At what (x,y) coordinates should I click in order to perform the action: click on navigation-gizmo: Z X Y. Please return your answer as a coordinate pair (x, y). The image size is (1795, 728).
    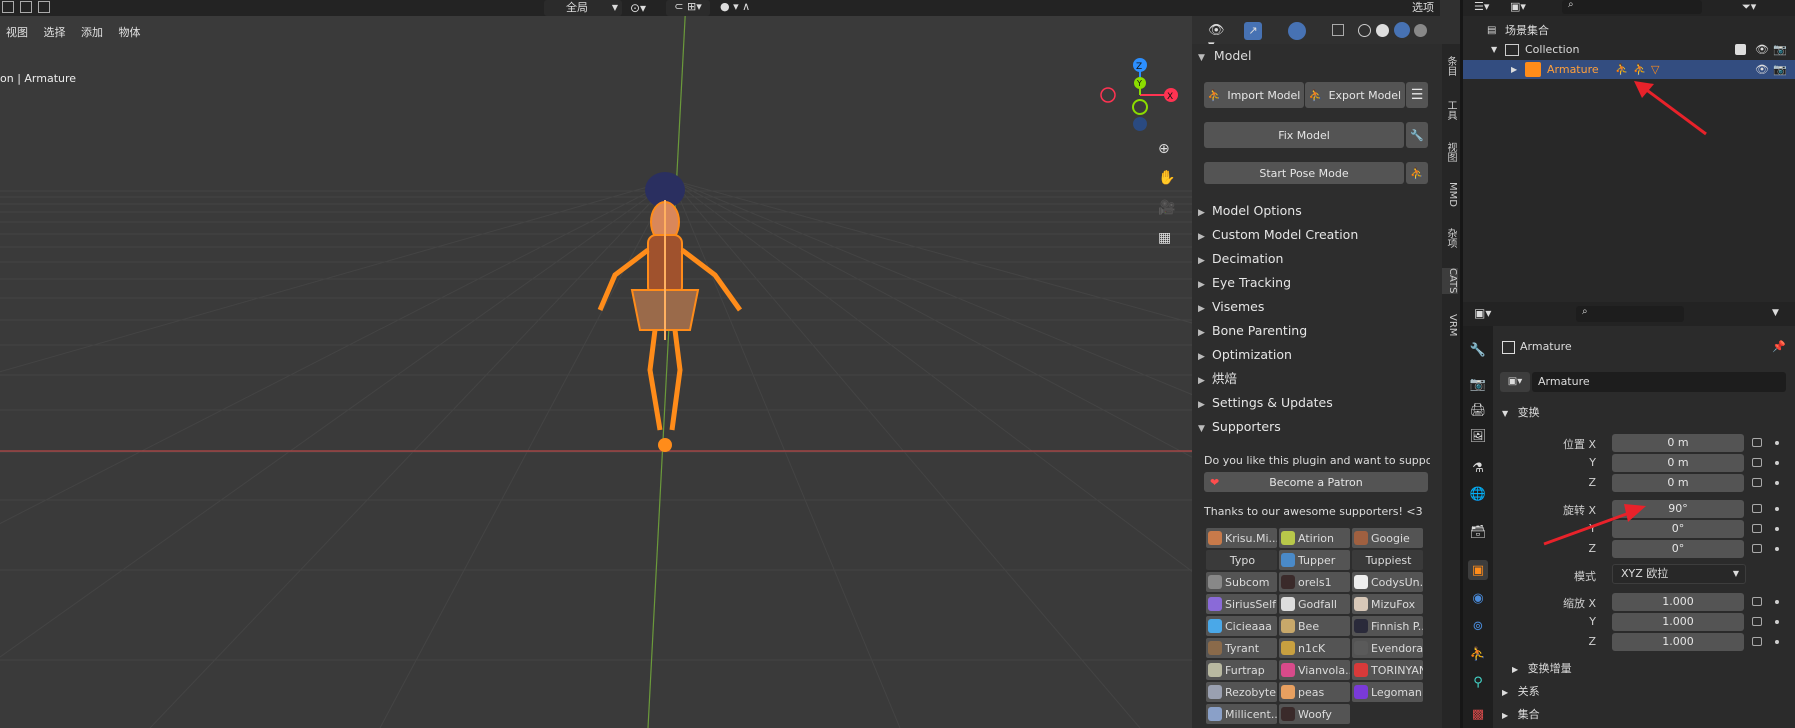
    Looking at the image, I should click on (1141, 95).